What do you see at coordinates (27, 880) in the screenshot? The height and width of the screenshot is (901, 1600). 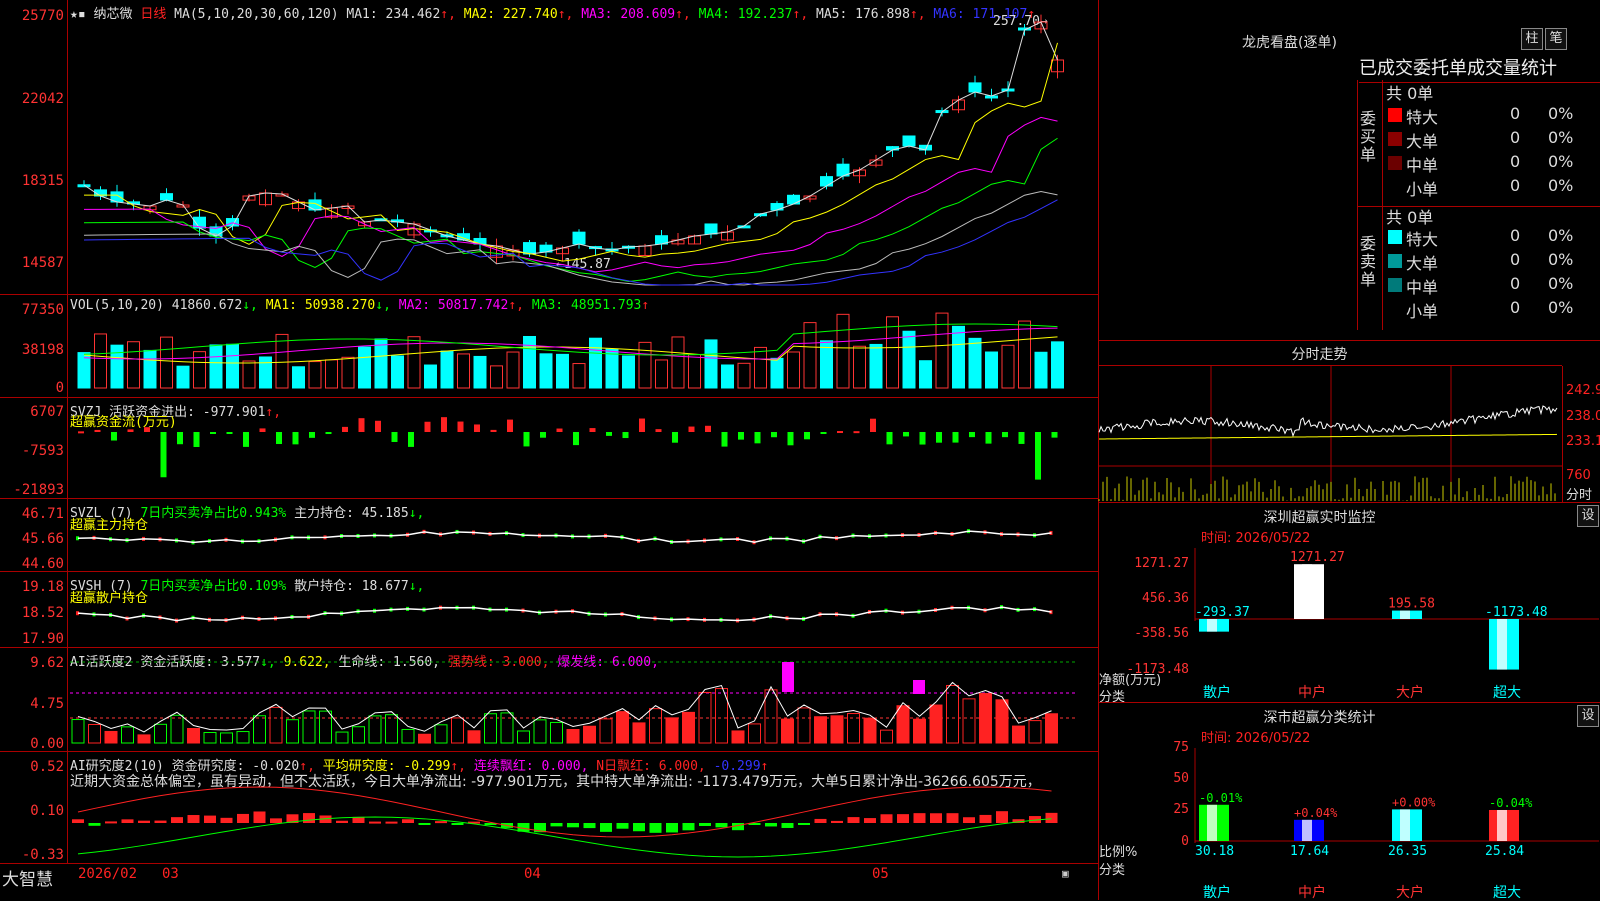 I see `brand-label: 大智慧` at bounding box center [27, 880].